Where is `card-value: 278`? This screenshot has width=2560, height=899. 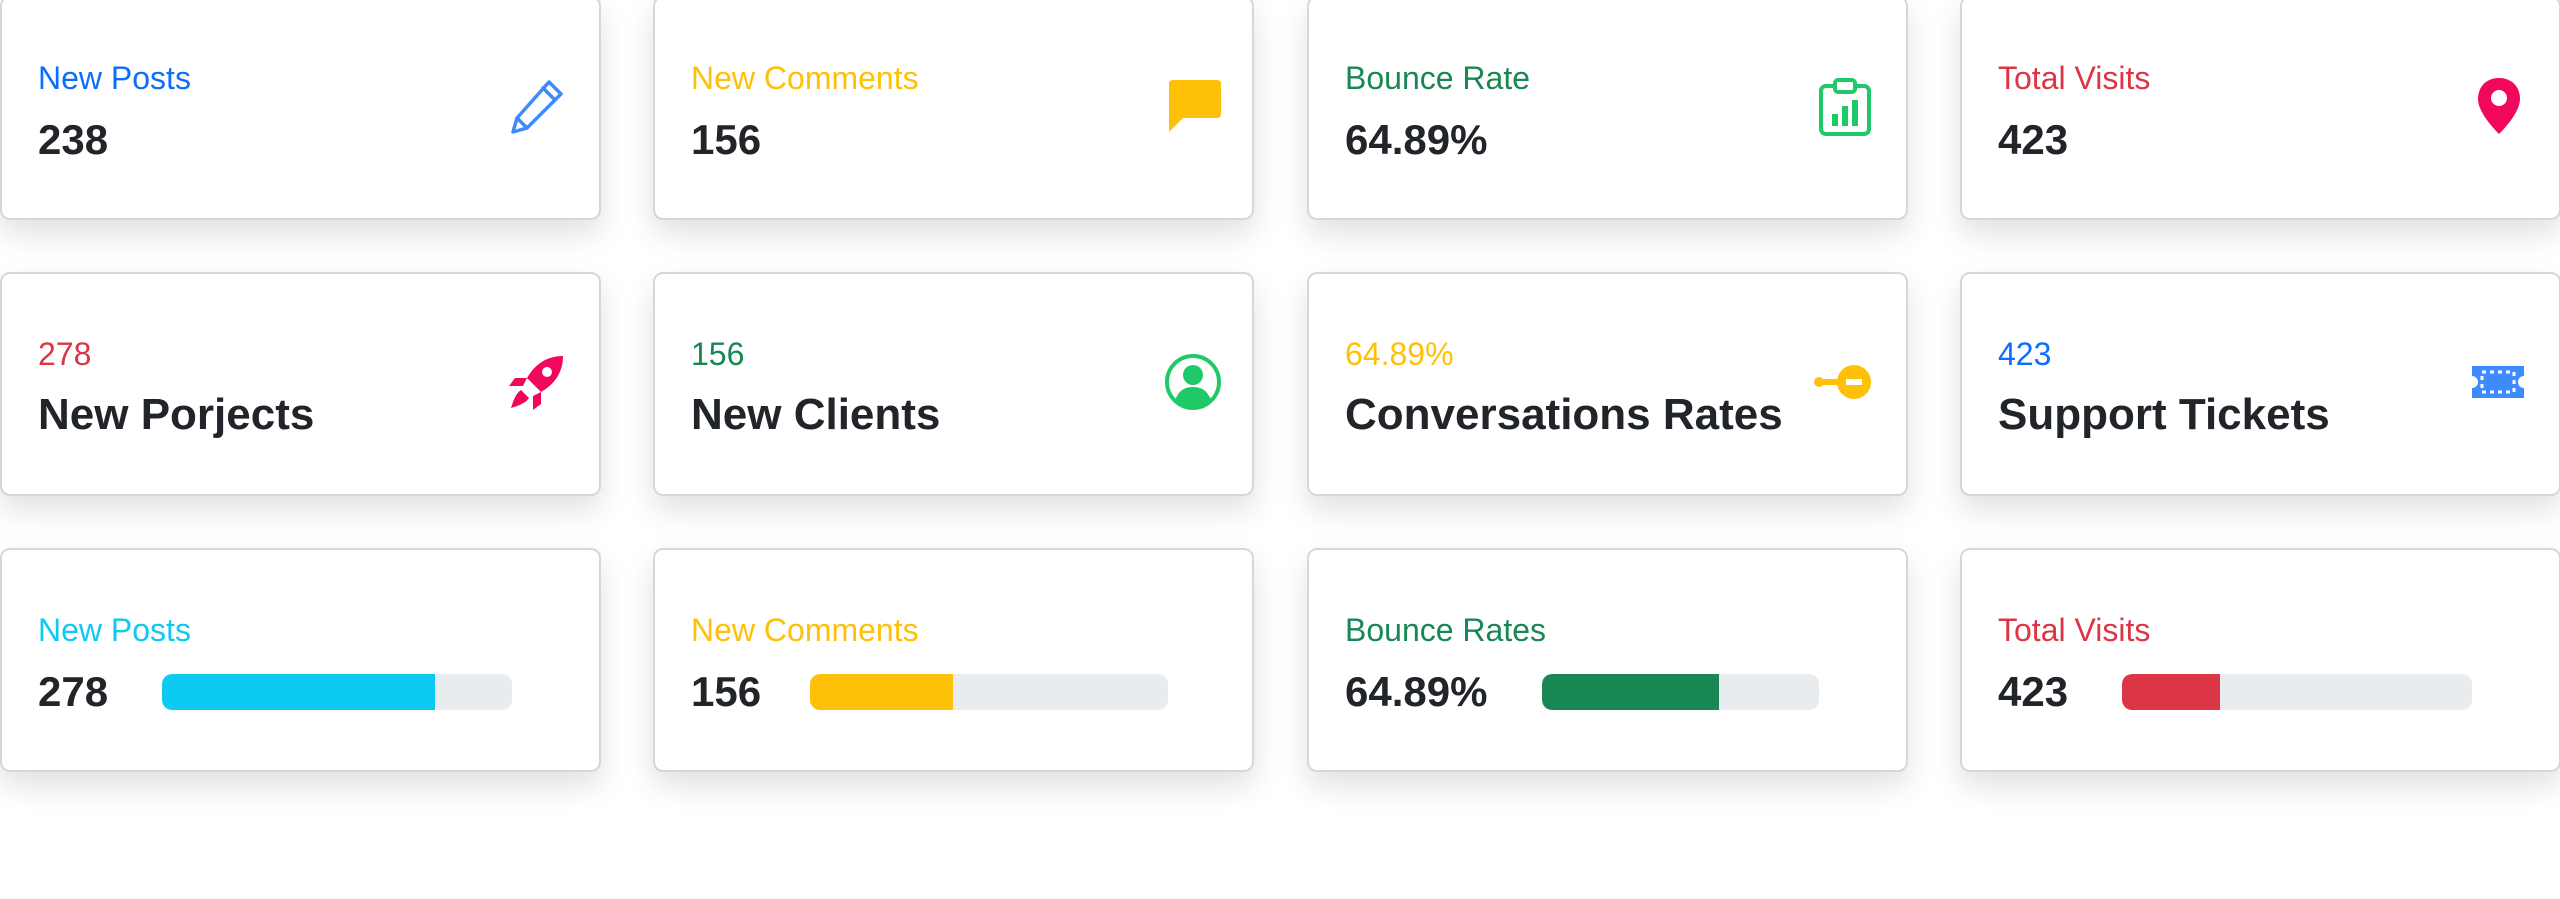
card-value: 278 is located at coordinates (73, 691).